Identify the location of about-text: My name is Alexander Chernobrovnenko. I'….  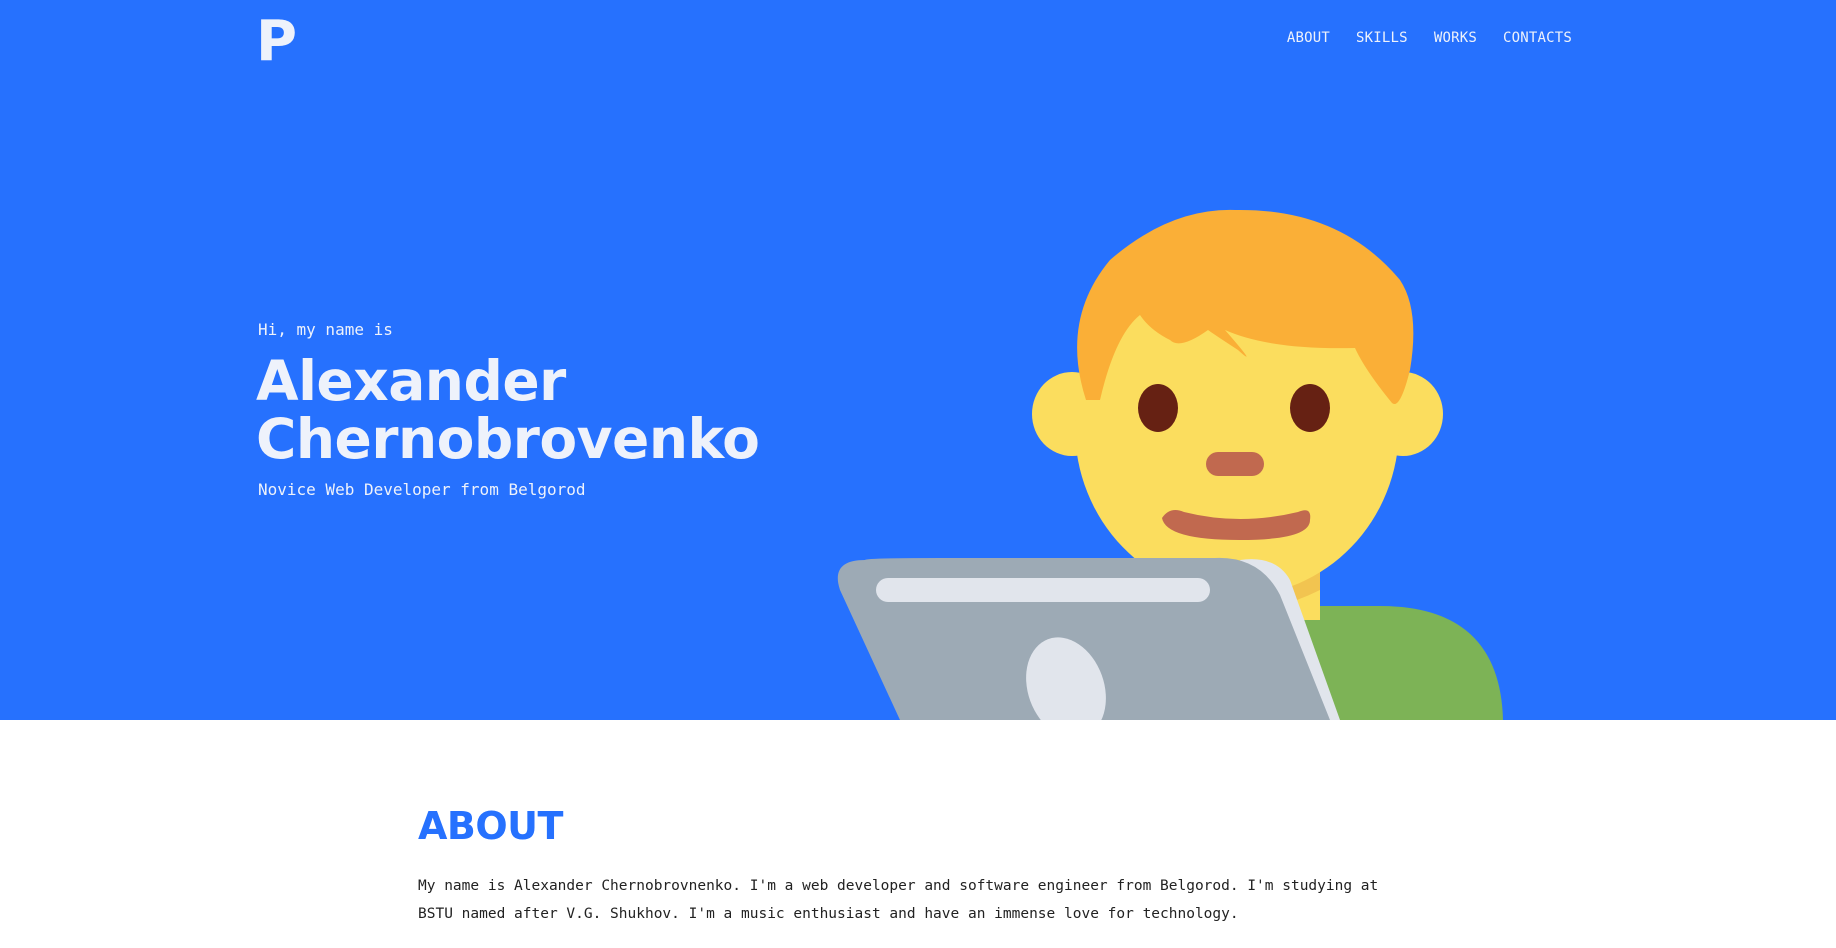
(898, 900).